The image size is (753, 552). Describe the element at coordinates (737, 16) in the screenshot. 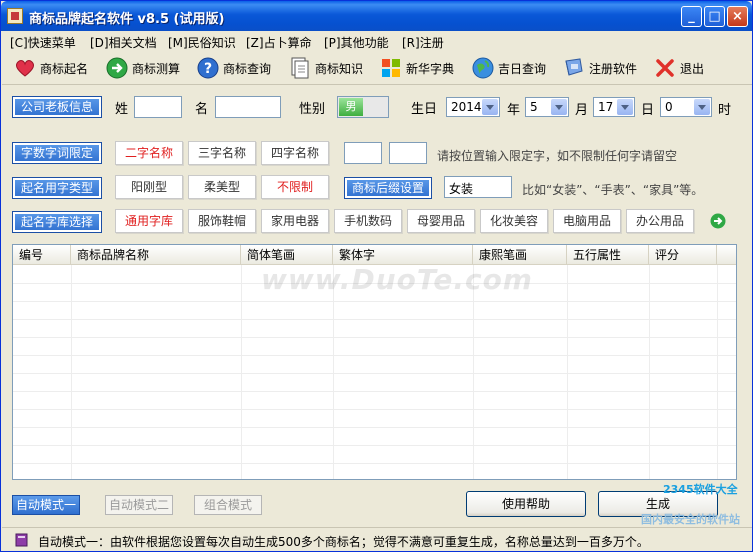

I see `close-button: ×` at that location.